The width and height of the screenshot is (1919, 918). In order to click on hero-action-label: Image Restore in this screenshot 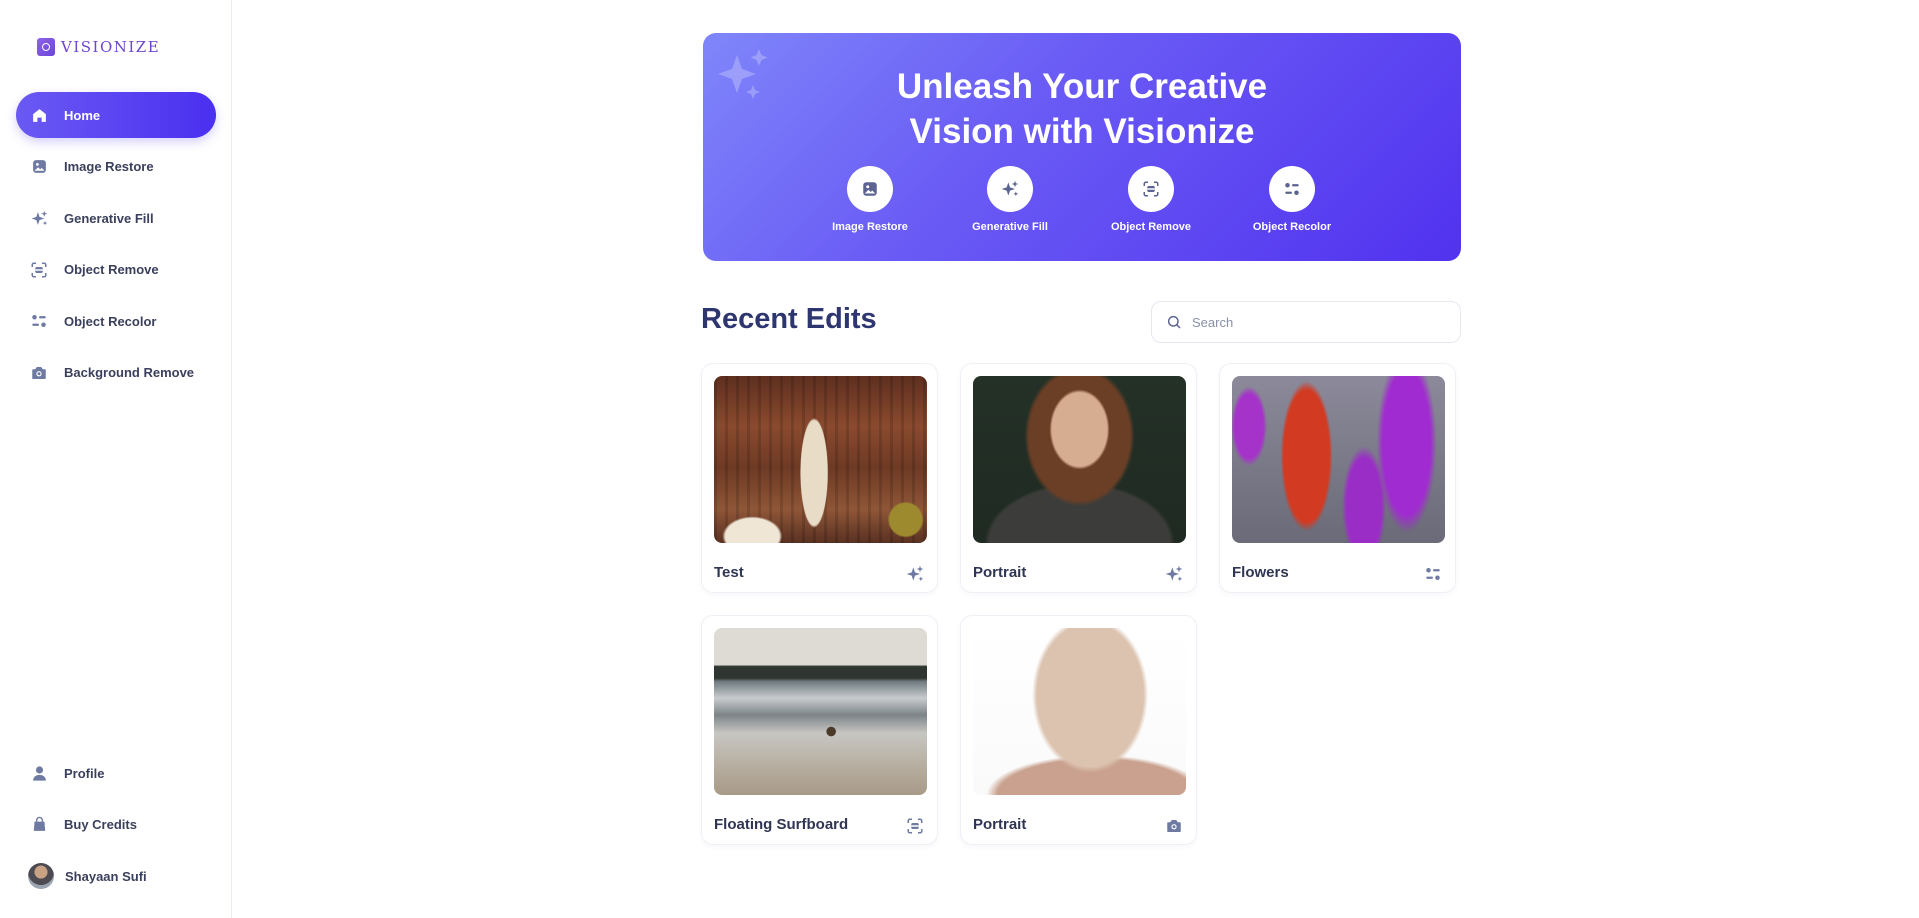, I will do `click(870, 227)`.